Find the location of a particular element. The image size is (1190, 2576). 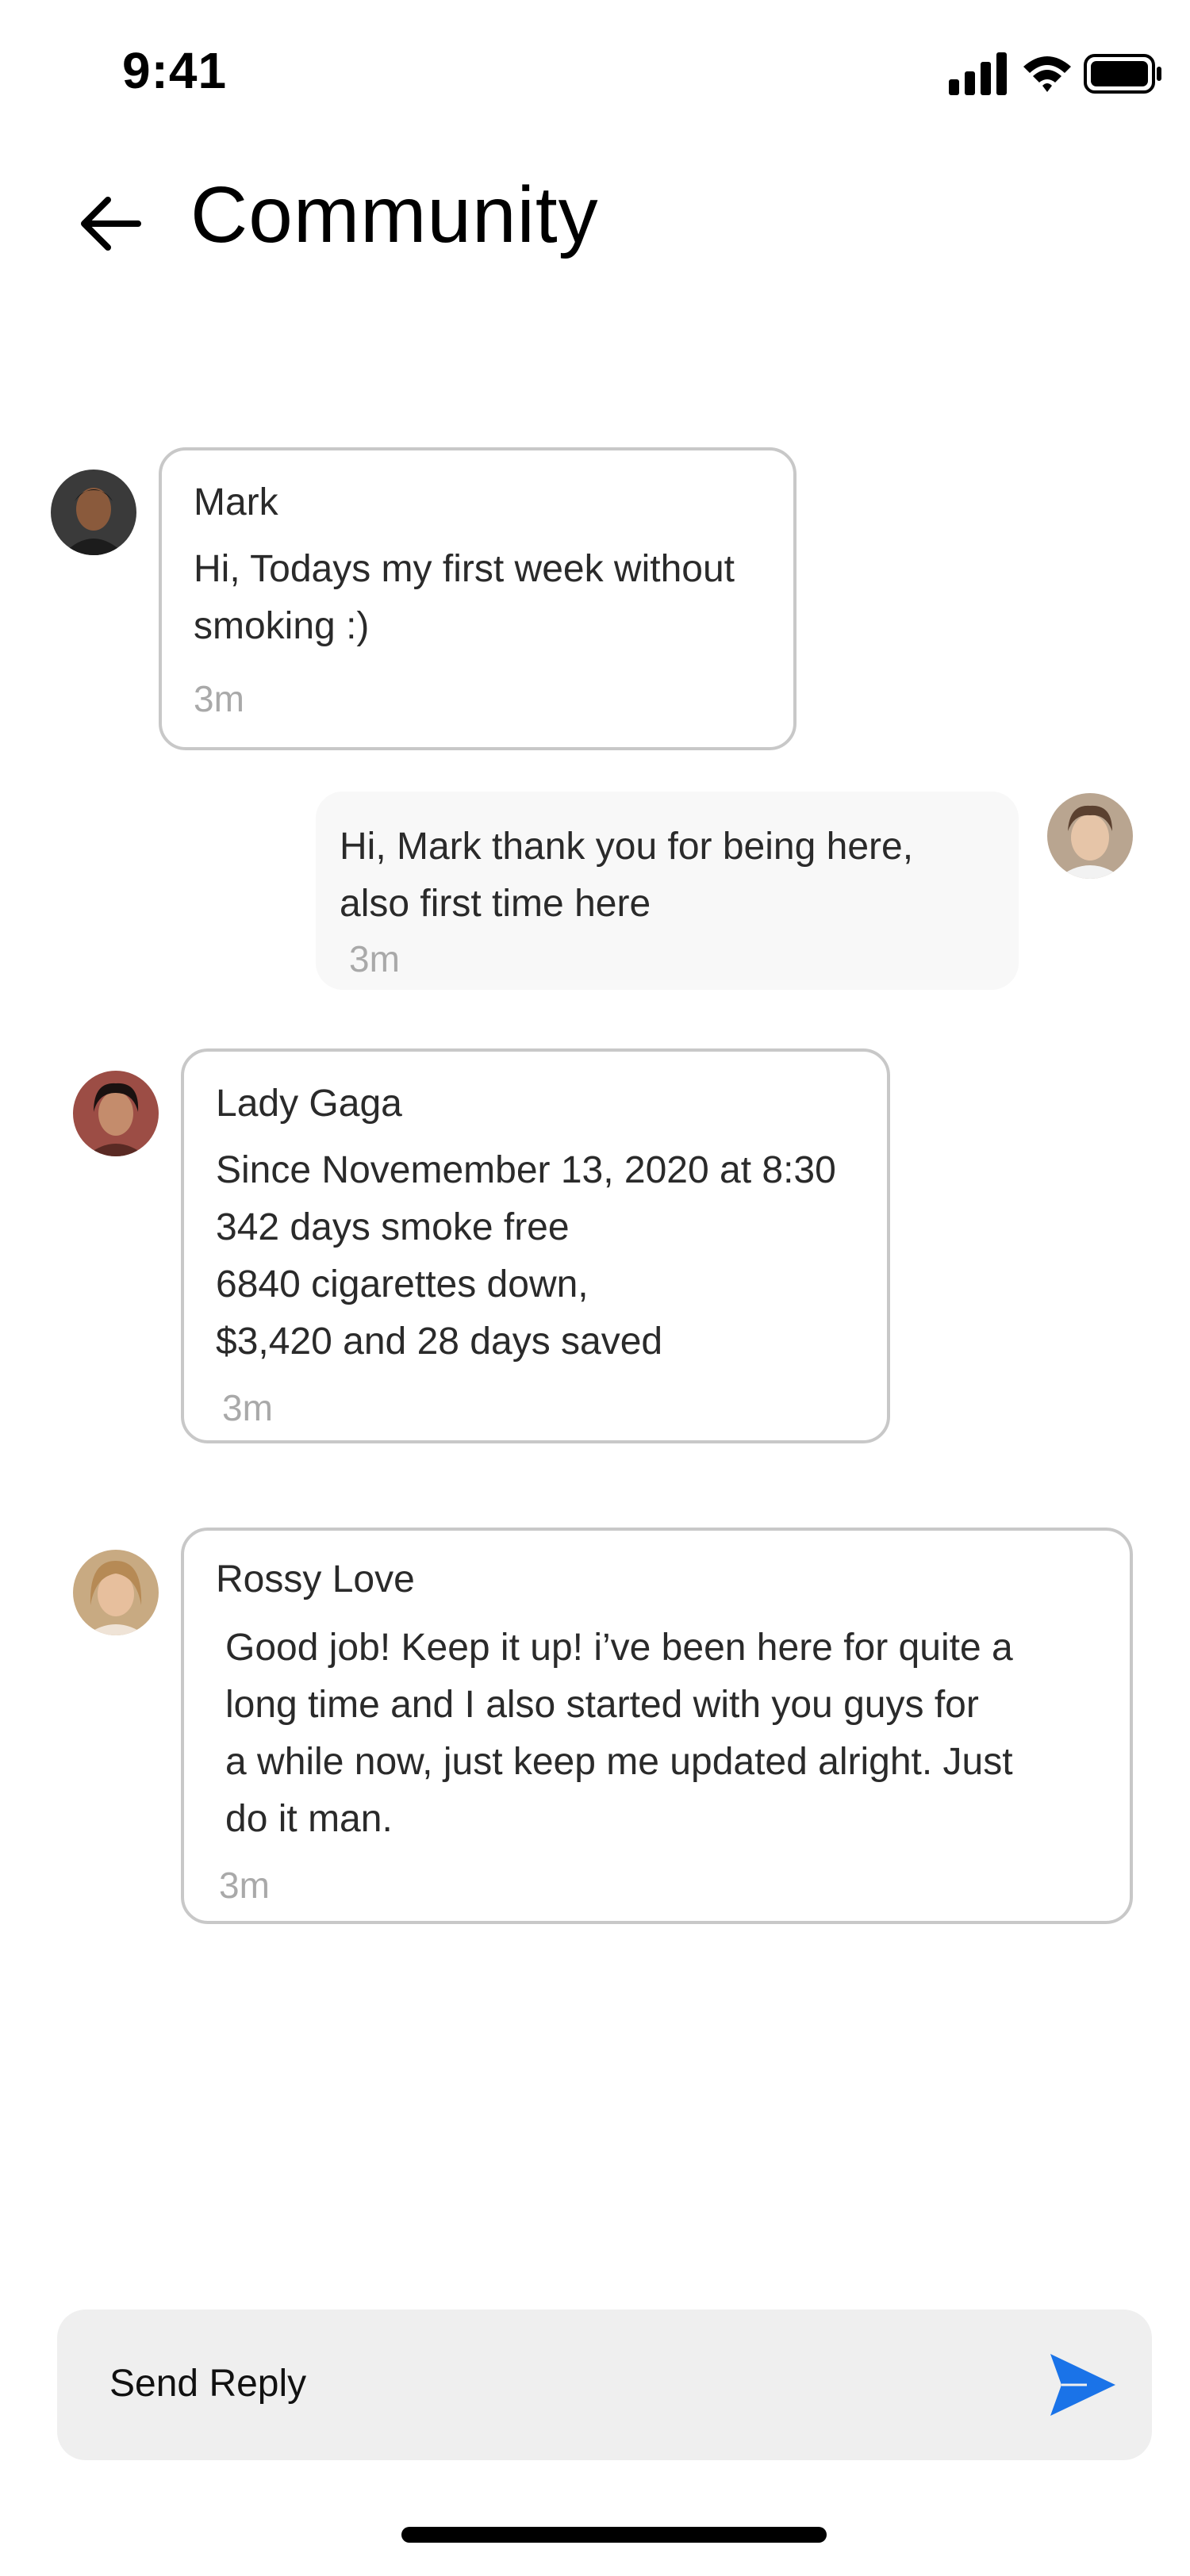

message-line: $3,420 and 28 days saved is located at coordinates (439, 1342).